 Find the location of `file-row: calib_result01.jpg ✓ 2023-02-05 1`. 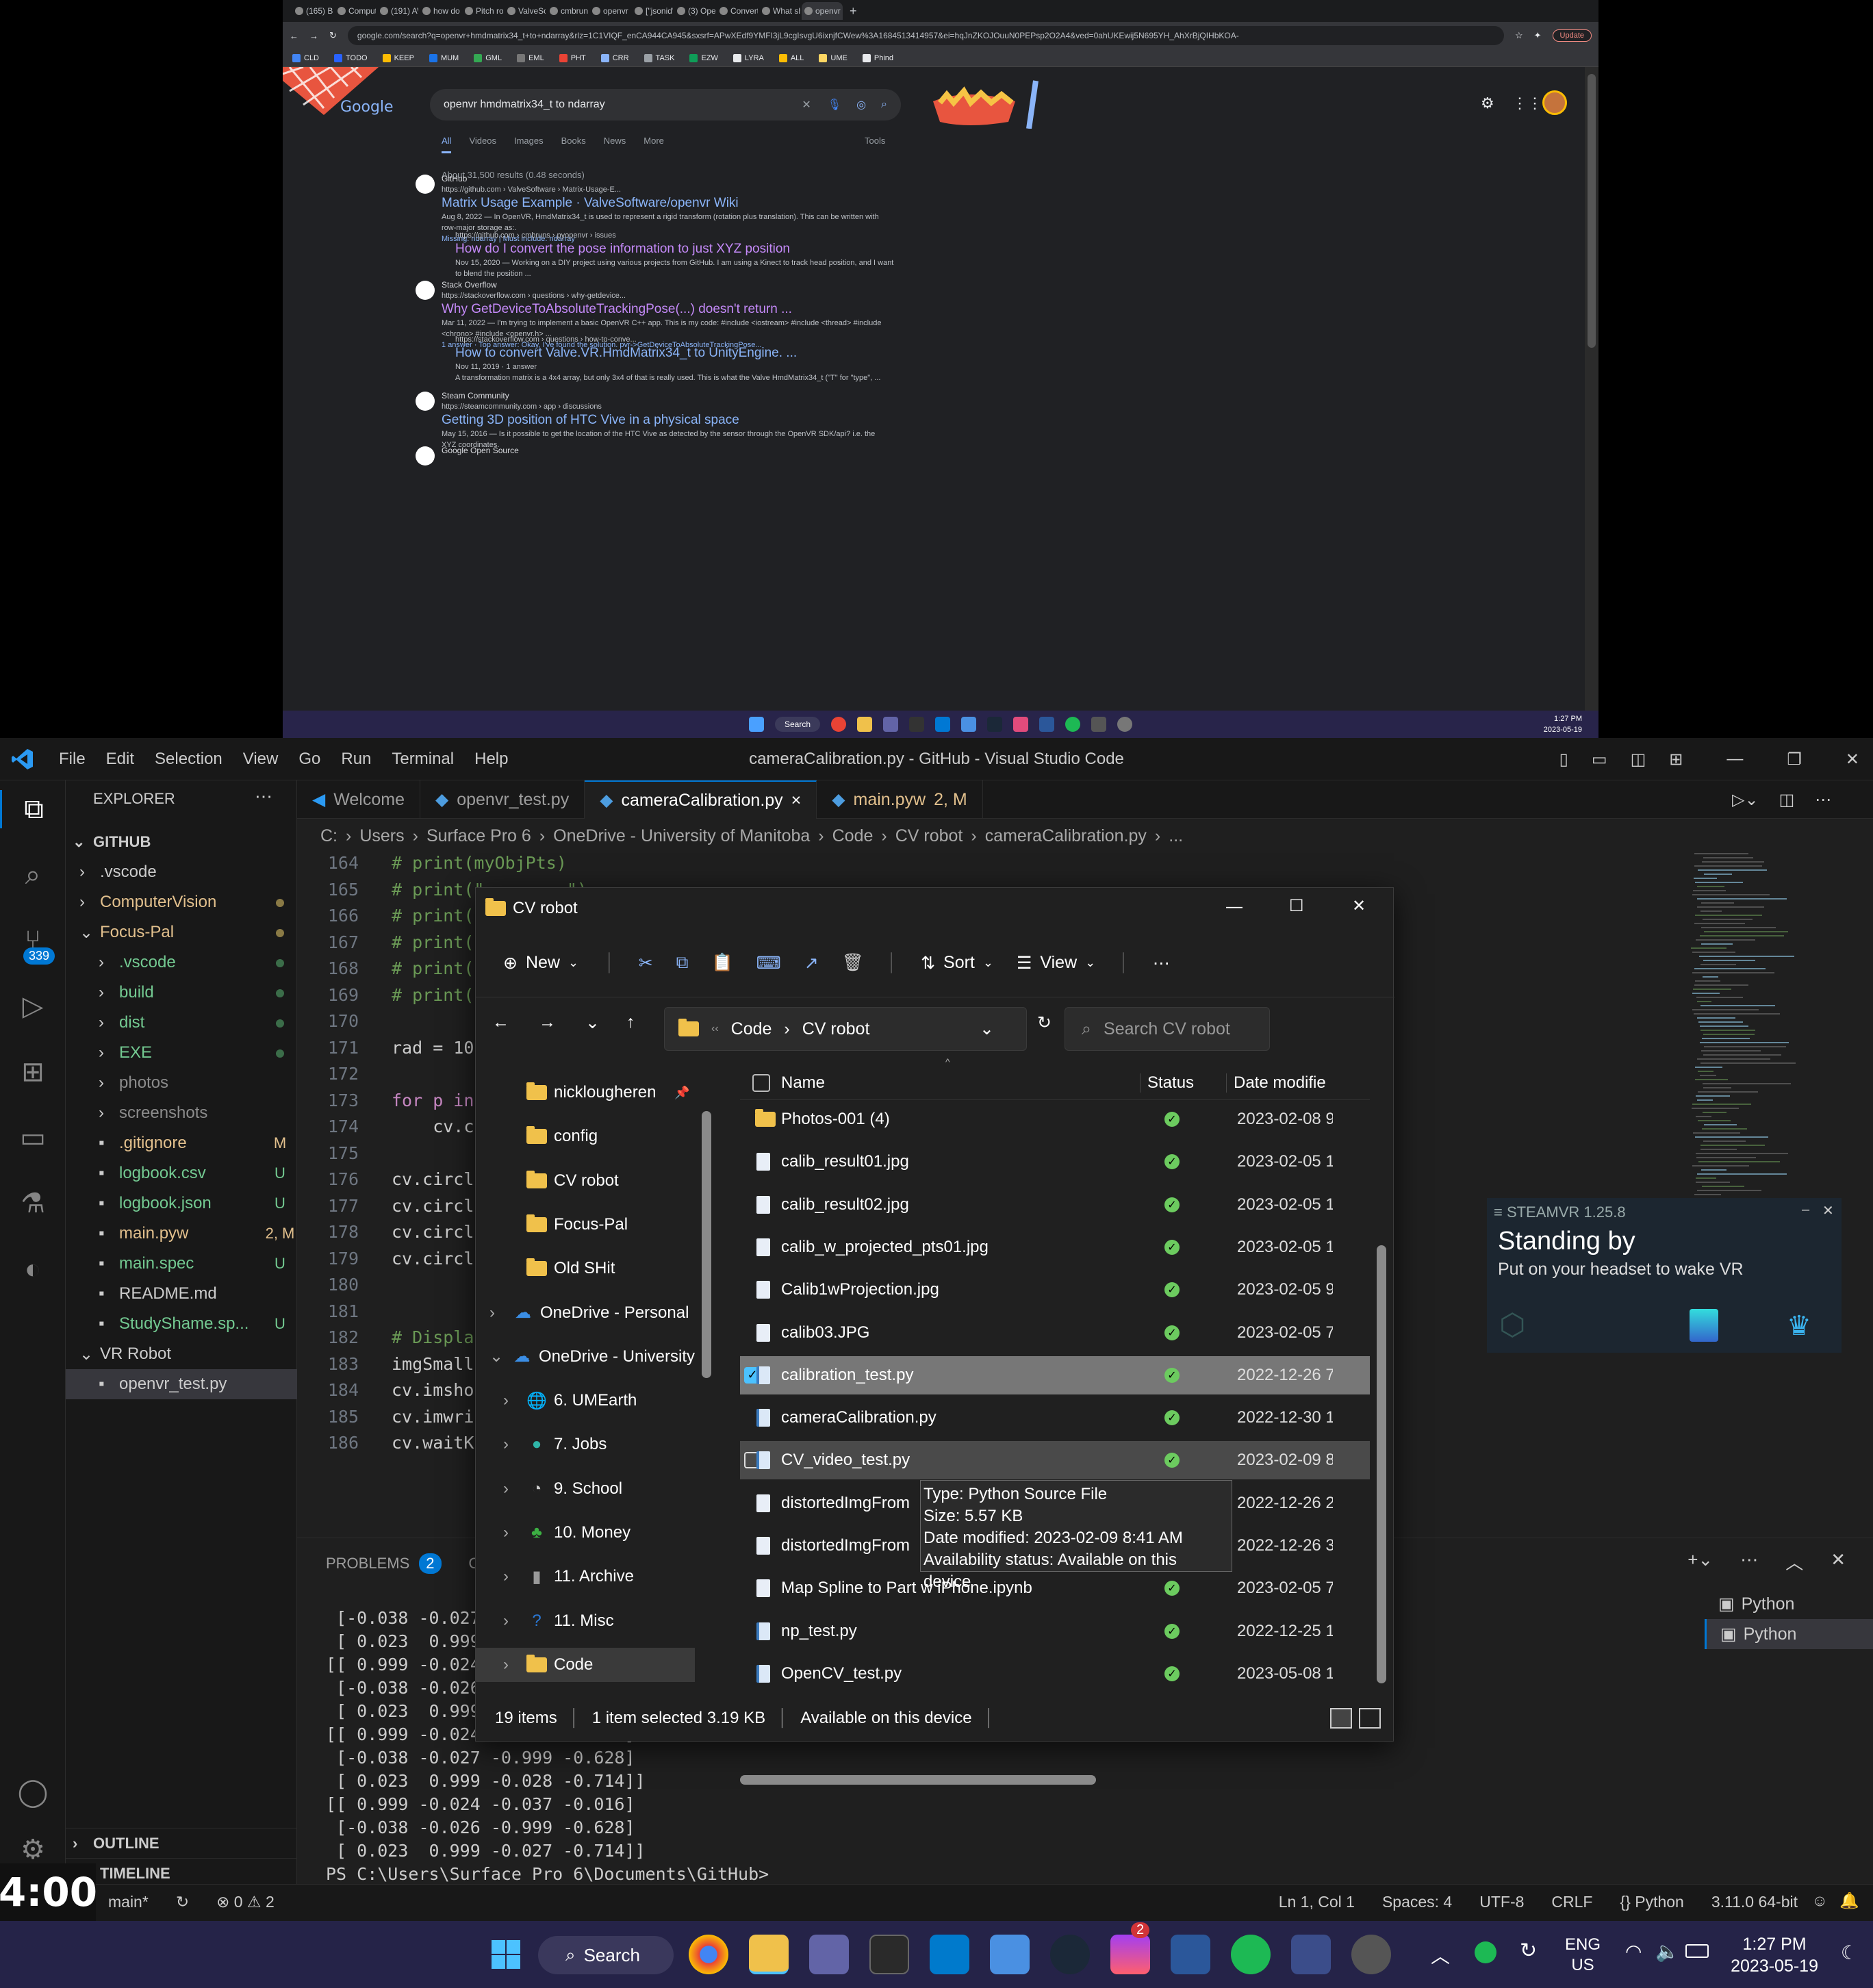

file-row: calib_result01.jpg ✓ 2023-02-05 1 is located at coordinates (1055, 1162).